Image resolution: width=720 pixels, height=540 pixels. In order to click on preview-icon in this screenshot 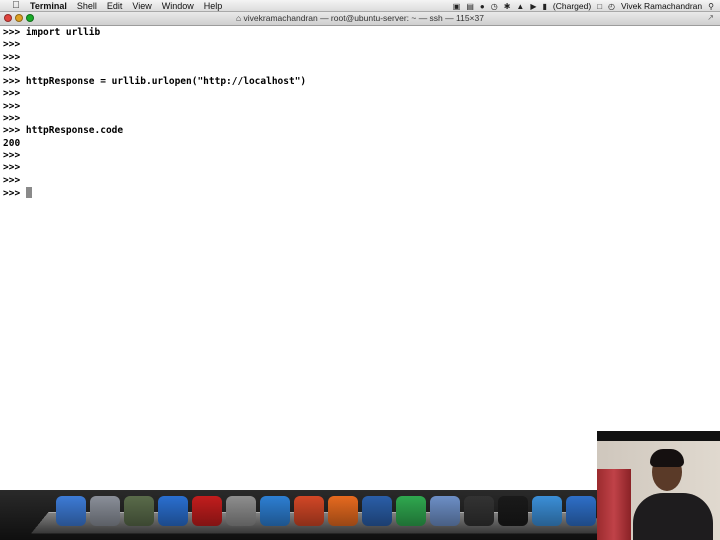, I will do `click(139, 511)`.